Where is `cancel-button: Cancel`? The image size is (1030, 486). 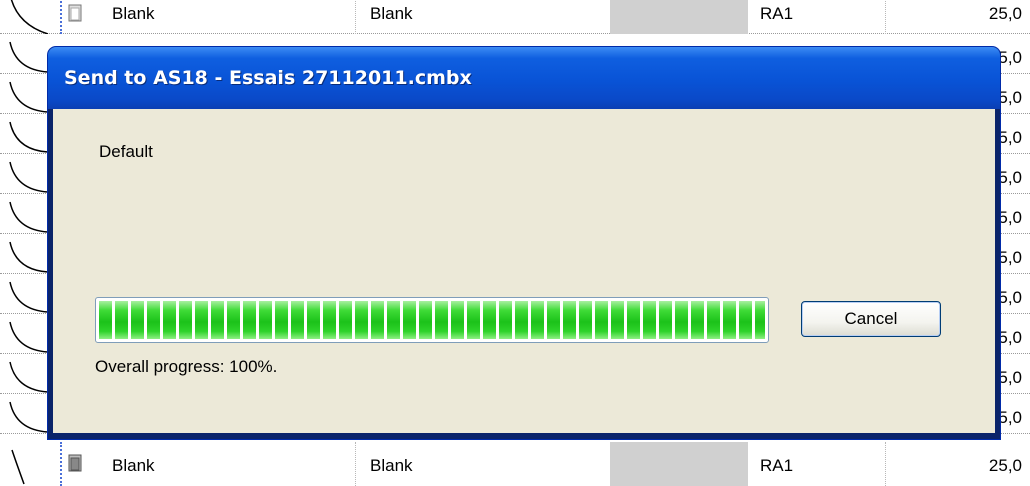
cancel-button: Cancel is located at coordinates (871, 319).